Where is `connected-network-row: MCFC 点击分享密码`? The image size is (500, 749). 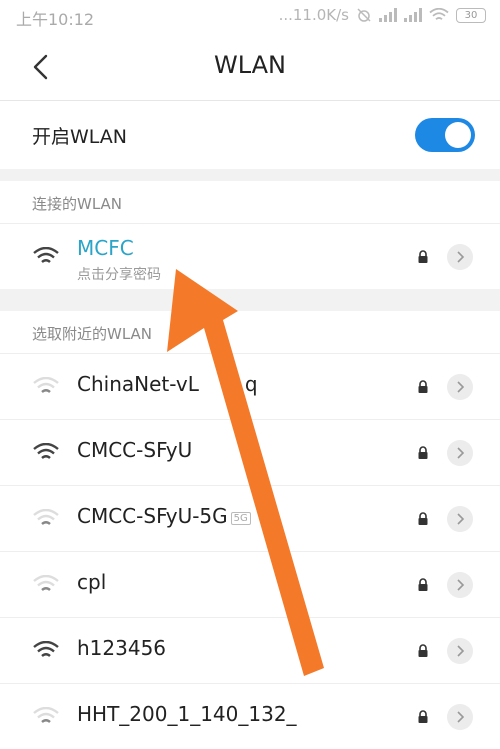
connected-network-row: MCFC 点击分享密码 is located at coordinates (250, 256).